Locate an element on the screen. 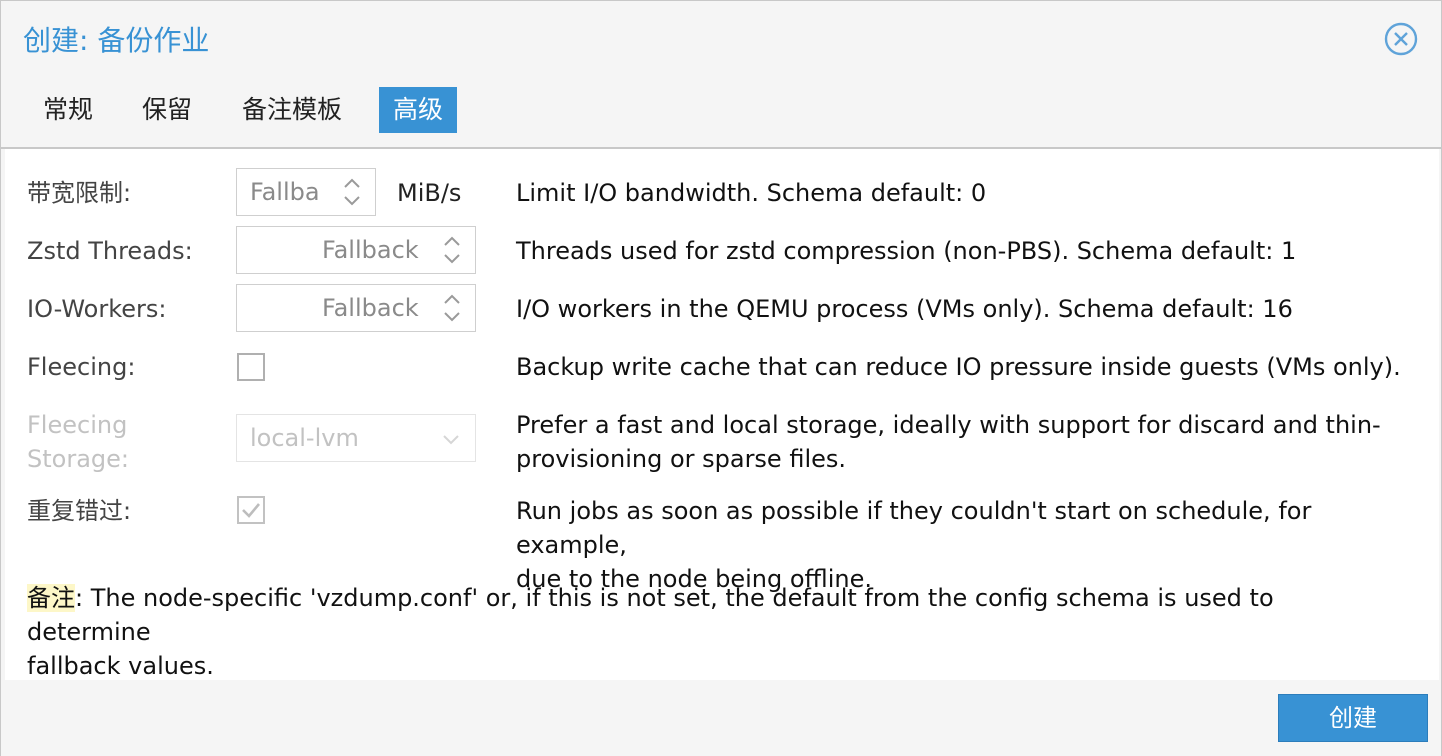 Image resolution: width=1442 pixels, height=756 pixels. repeat-missed-label: 重复错过: is located at coordinates (79, 511).